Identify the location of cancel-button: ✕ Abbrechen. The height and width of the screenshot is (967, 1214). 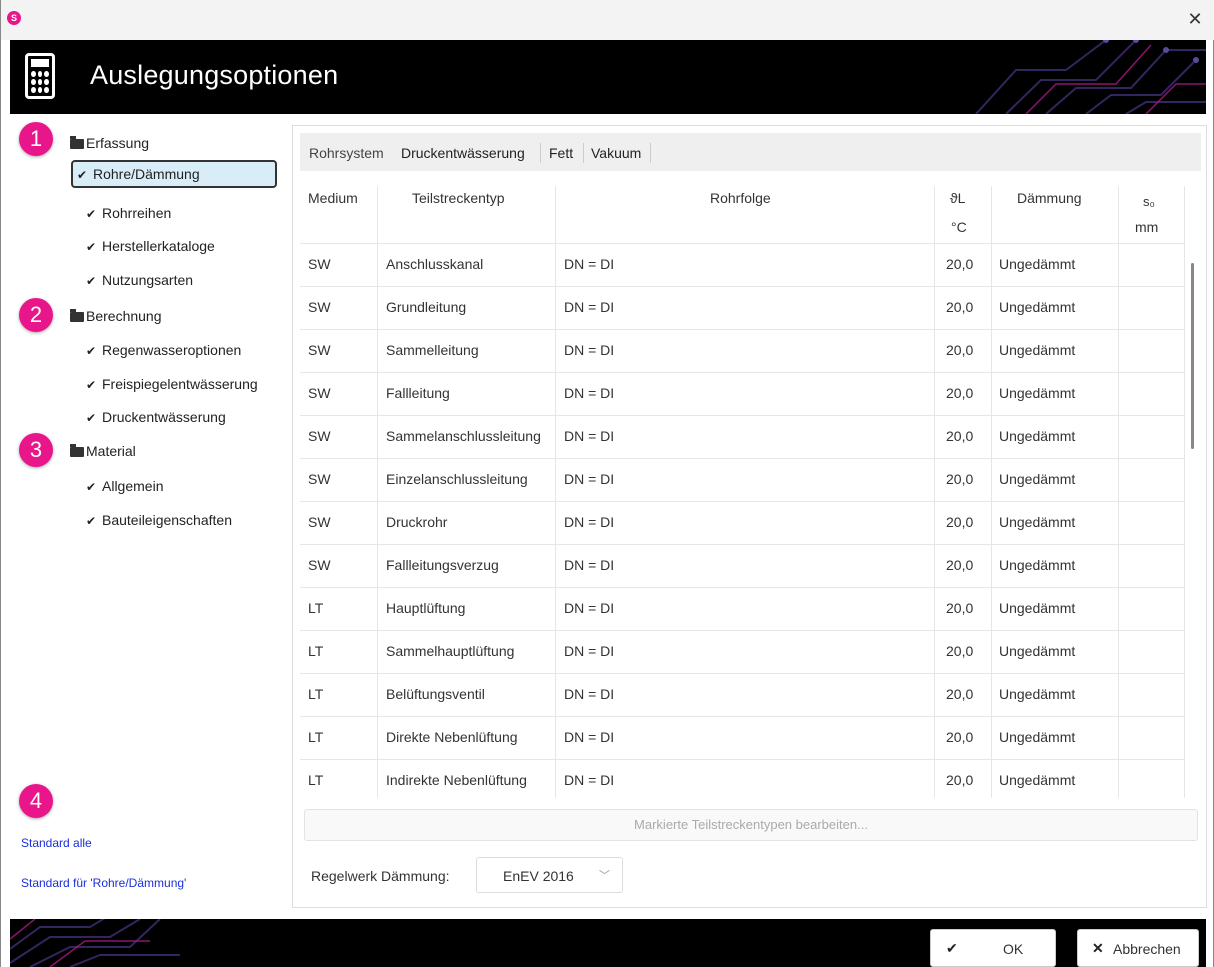
(1138, 948).